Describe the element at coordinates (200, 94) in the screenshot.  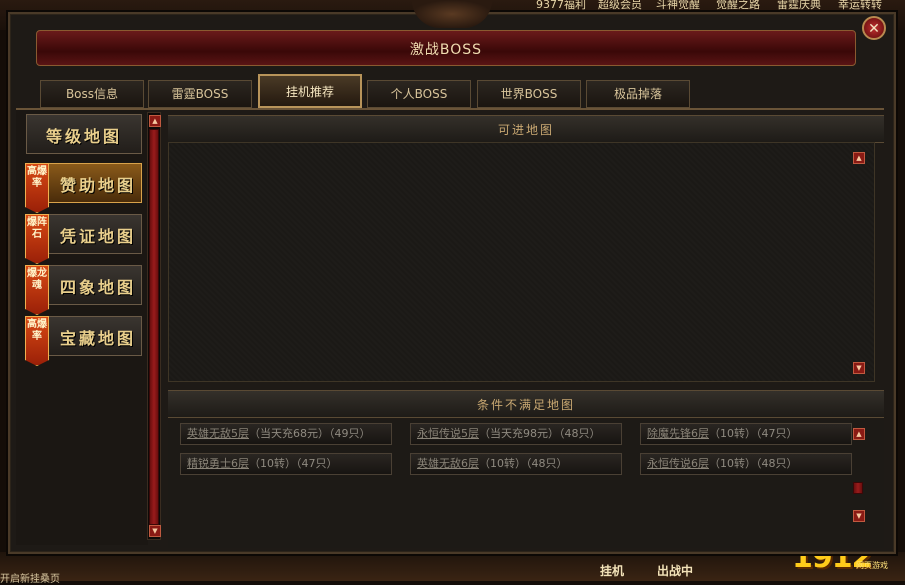
I see `tab-thunder-boss: 雷霆BOSS` at that location.